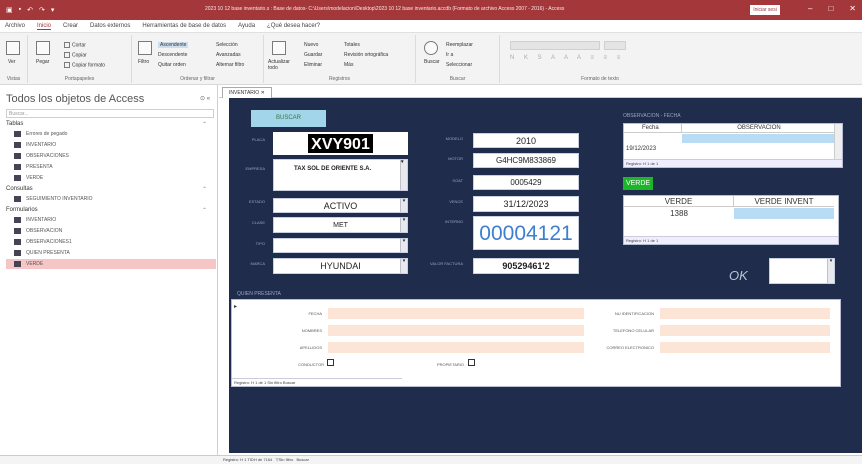 The width and height of the screenshot is (862, 464). Describe the element at coordinates (526, 233) in the screenshot. I see `interno-field: 00004121` at that location.